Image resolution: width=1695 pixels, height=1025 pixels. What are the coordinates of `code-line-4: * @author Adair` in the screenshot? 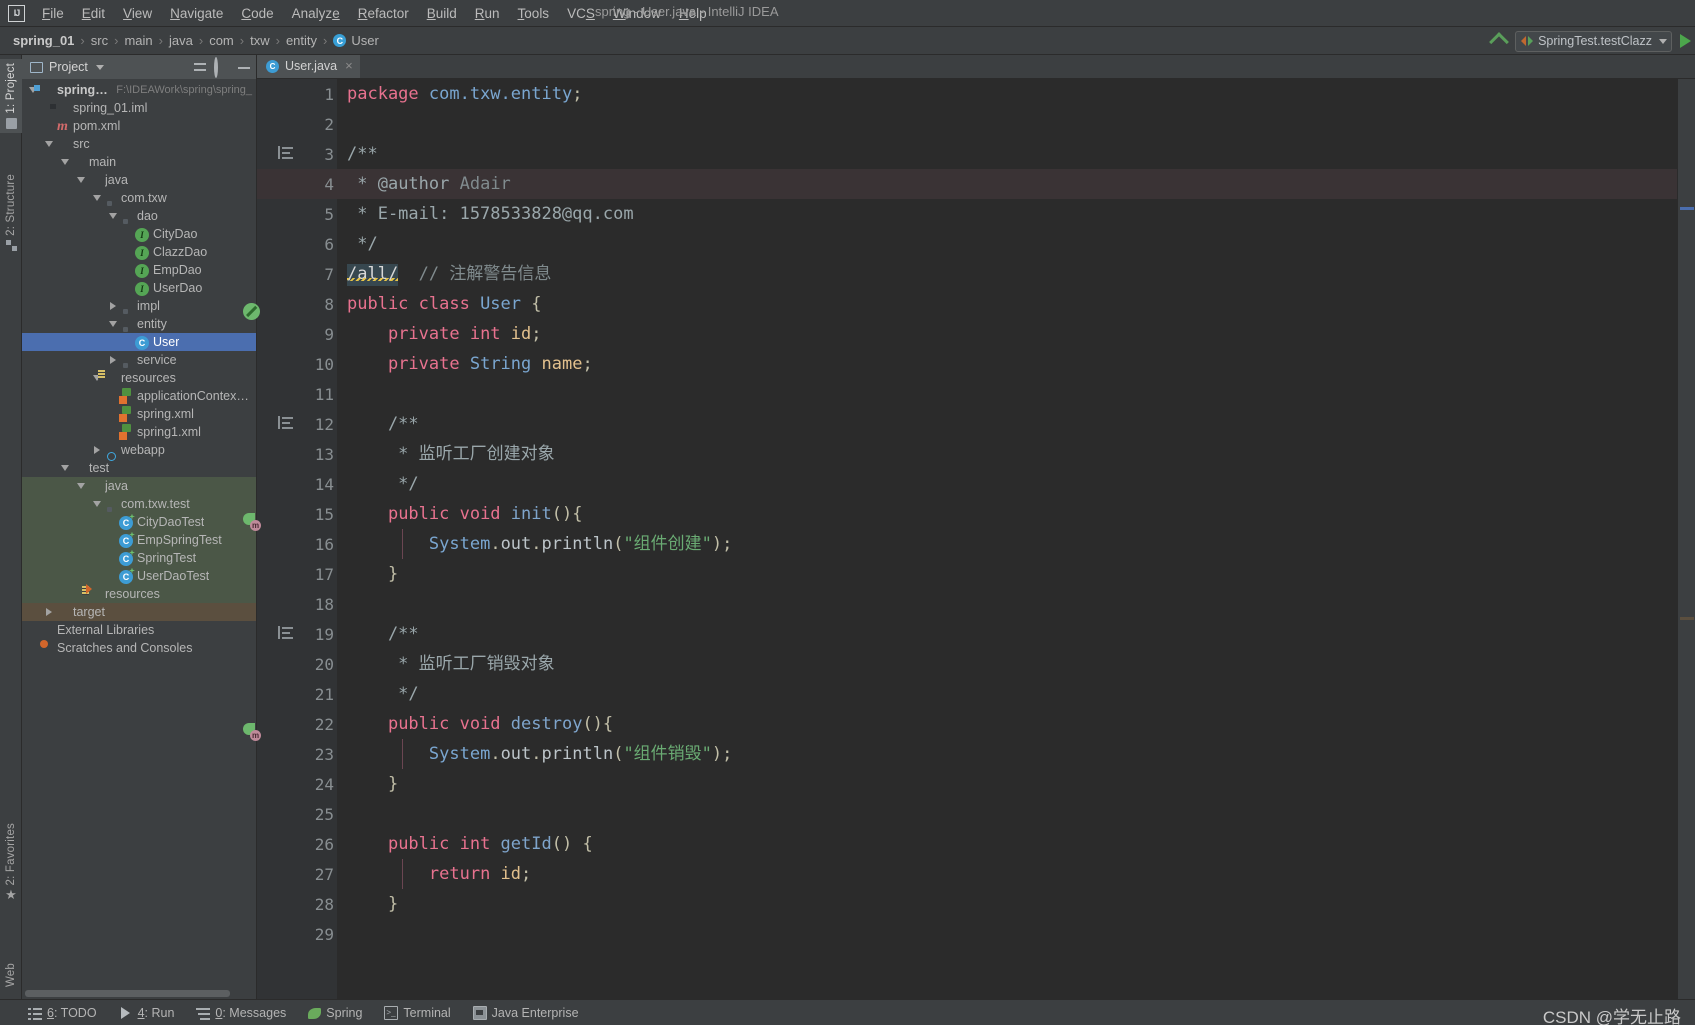 It's located at (1007, 184).